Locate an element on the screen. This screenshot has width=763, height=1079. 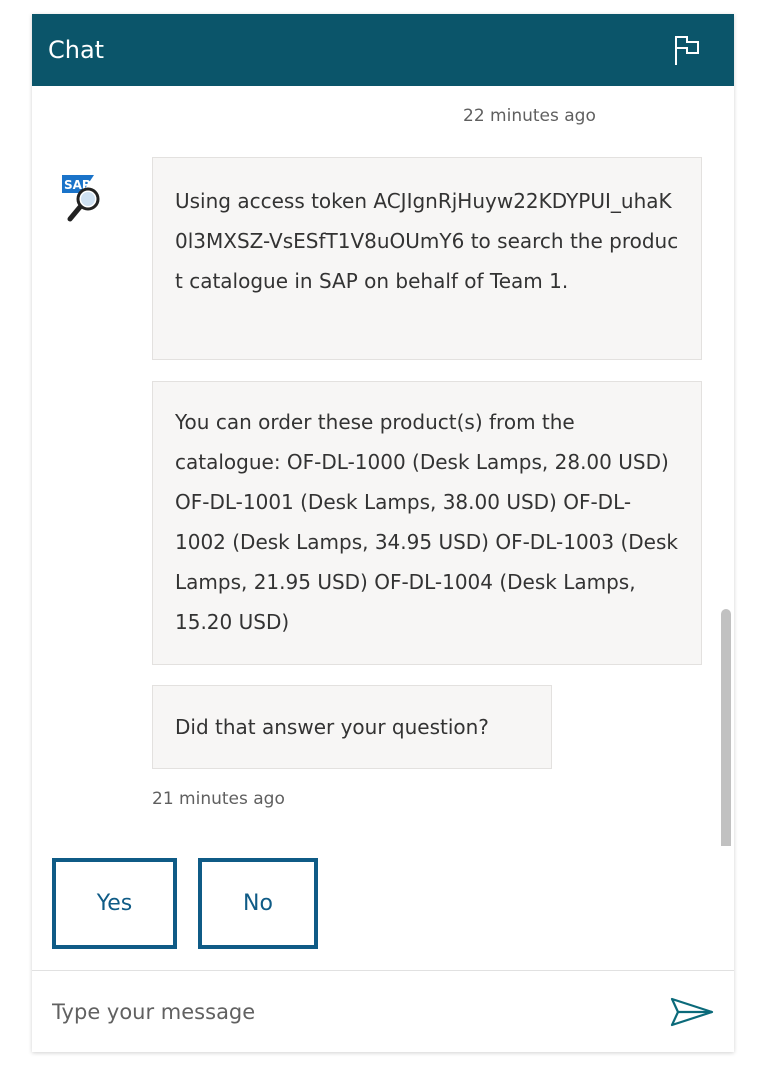
message-timestamp: 21 minutes ago is located at coordinates (218, 799).